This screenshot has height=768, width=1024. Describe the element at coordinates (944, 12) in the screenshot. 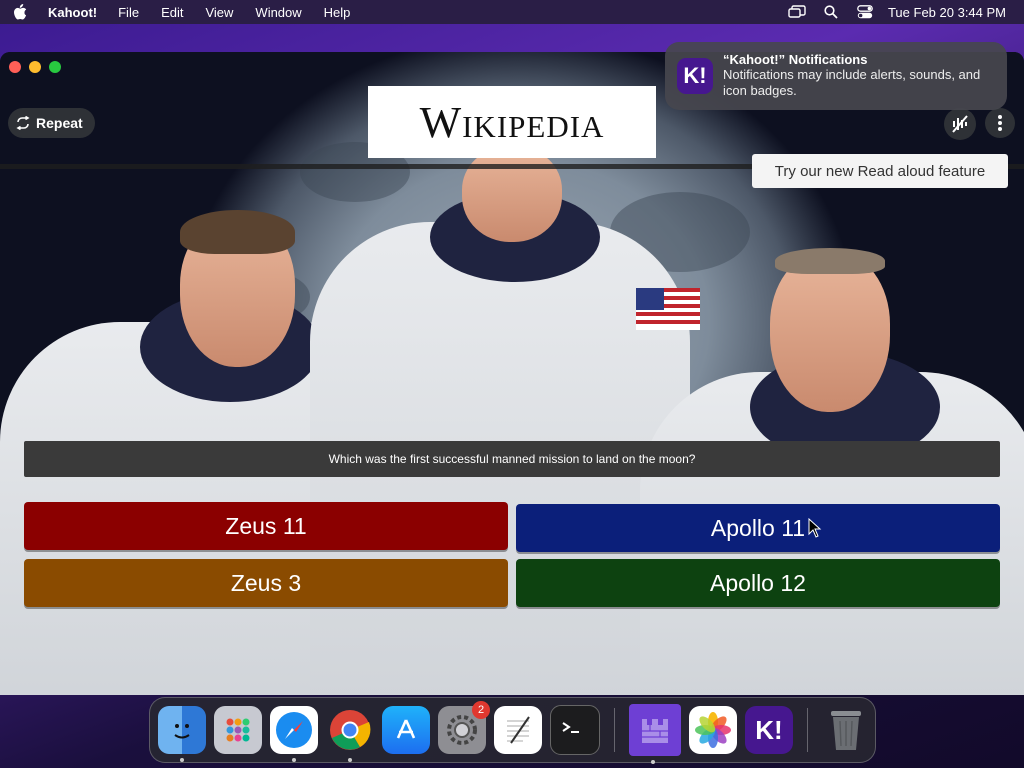

I see `menu-bar-clock: Tue Feb 20 3:44 PM` at that location.